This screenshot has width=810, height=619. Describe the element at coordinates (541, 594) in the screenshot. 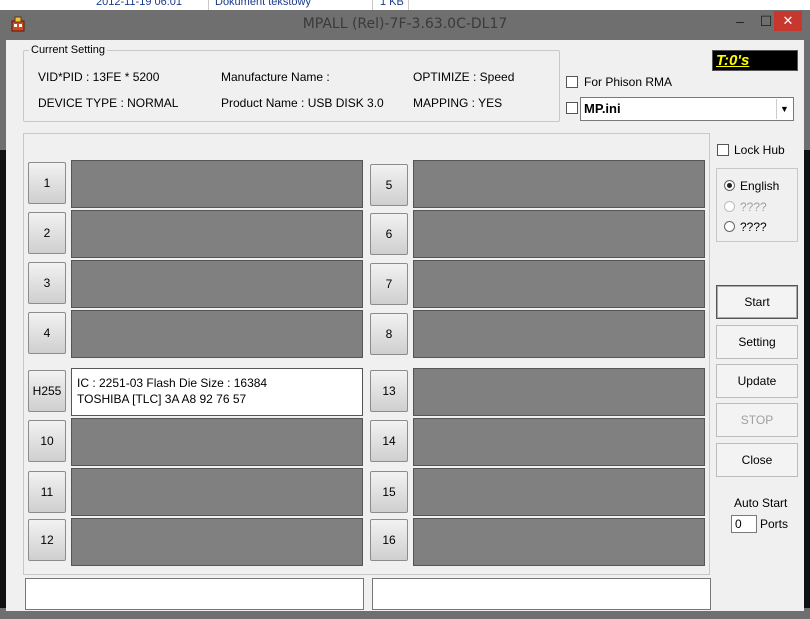

I see `message-box-right` at that location.